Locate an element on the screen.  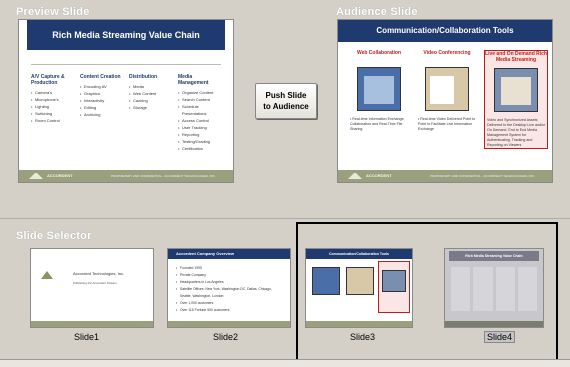
list-item: Testing/Grading is located at coordinates (199, 141).